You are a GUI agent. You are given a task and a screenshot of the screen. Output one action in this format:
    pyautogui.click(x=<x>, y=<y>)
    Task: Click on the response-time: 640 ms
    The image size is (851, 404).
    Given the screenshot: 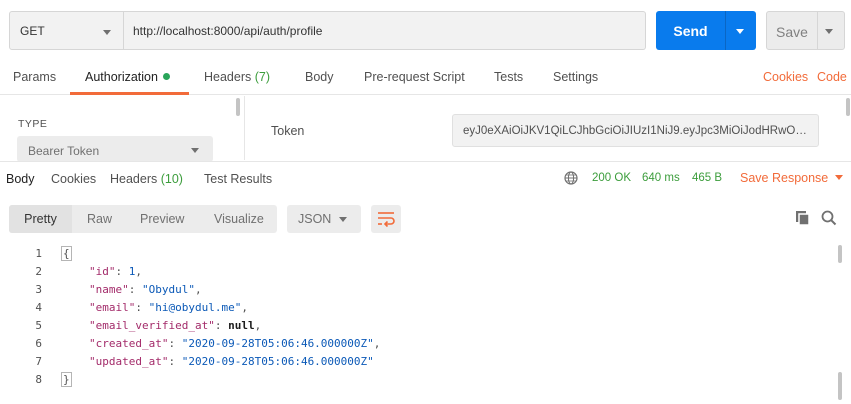 What is the action you would take?
    pyautogui.click(x=661, y=178)
    